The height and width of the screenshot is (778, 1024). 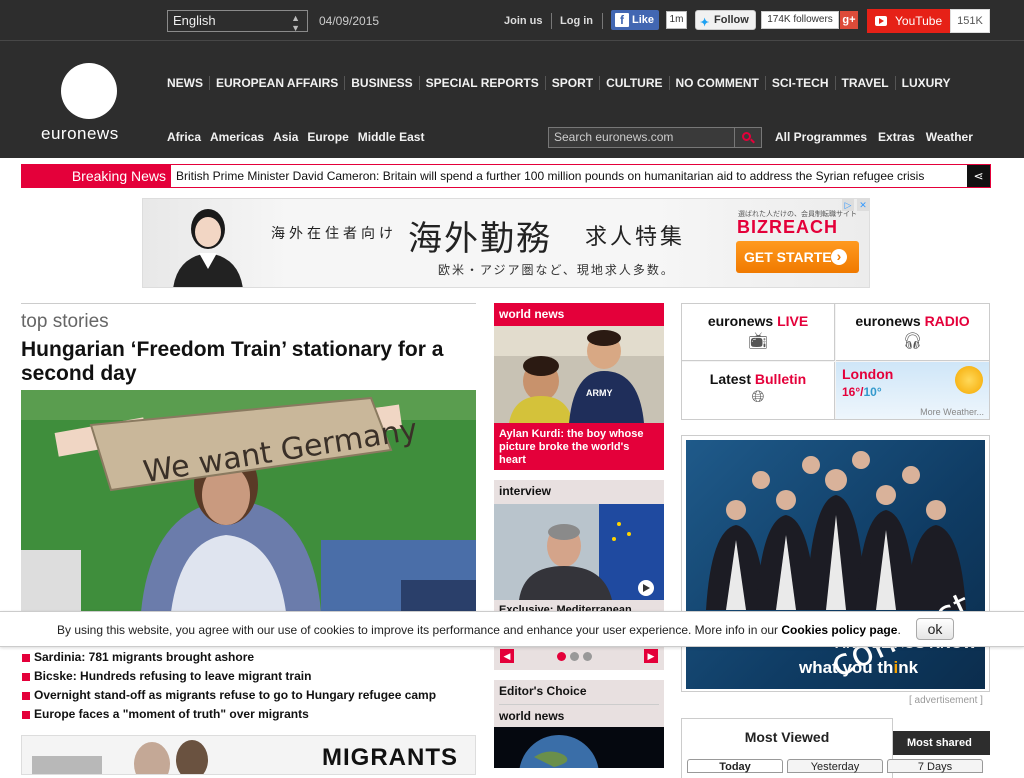 What do you see at coordinates (797, 257) in the screenshot?
I see `ad-get-started-button: GET STARTED` at bounding box center [797, 257].